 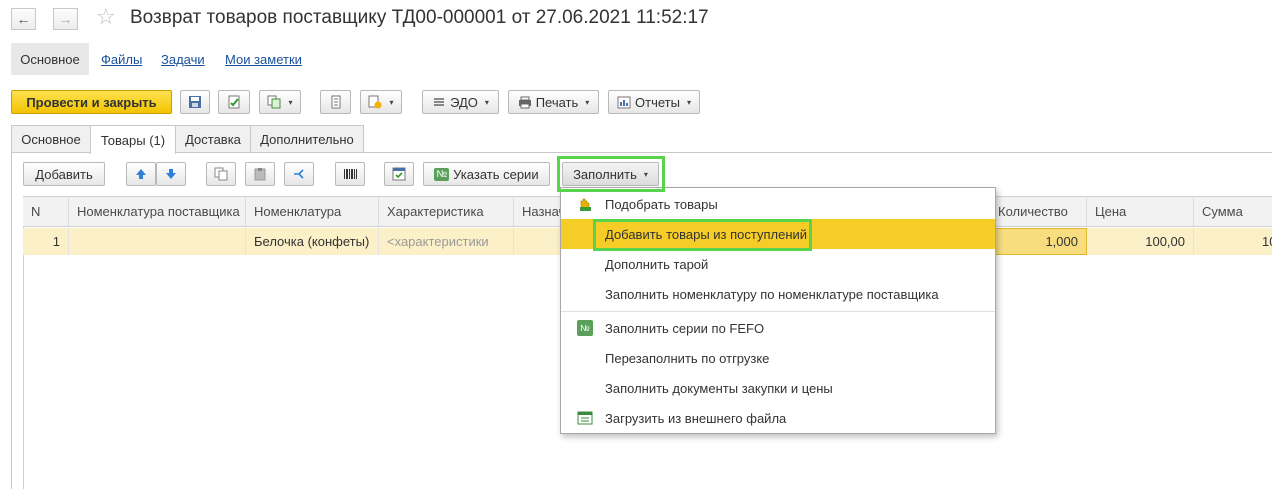 I want to click on column-header-label: Сумма, so click(x=1222, y=211).